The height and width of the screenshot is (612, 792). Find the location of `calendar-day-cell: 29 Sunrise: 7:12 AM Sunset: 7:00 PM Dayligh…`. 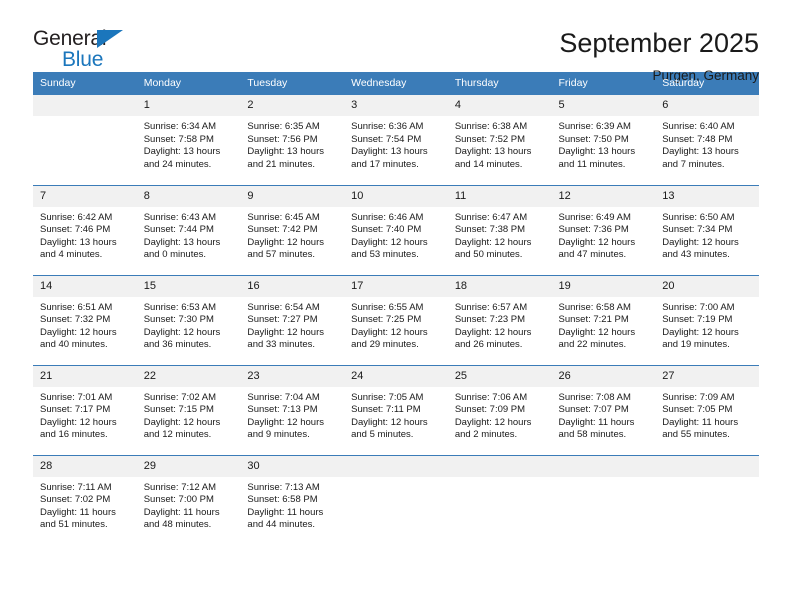

calendar-day-cell: 29 Sunrise: 7:12 AM Sunset: 7:00 PM Dayligh… is located at coordinates (188, 499).